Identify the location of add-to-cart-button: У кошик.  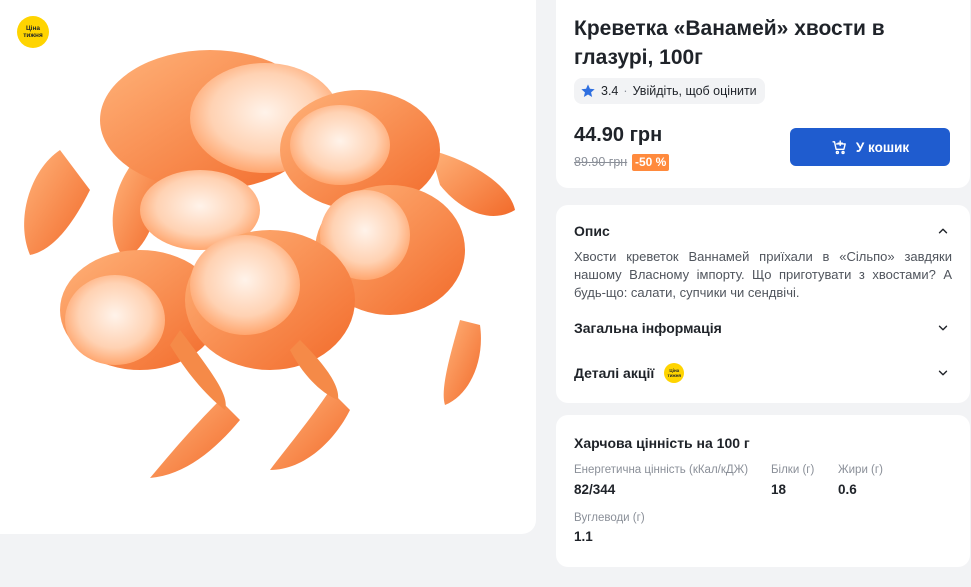
(870, 147).